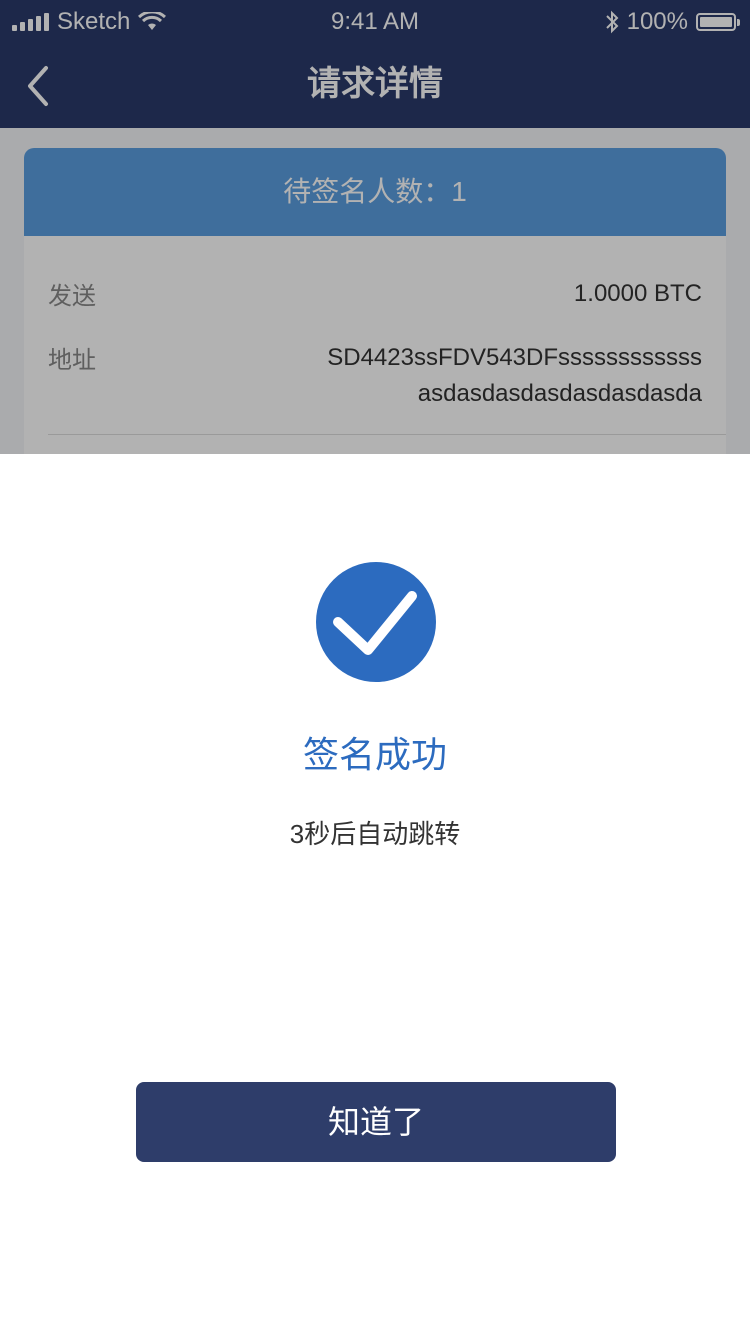 This screenshot has height=1334, width=750. What do you see at coordinates (375, 834) in the screenshot?
I see `redirect-notice: 3秒后自动跳转` at bounding box center [375, 834].